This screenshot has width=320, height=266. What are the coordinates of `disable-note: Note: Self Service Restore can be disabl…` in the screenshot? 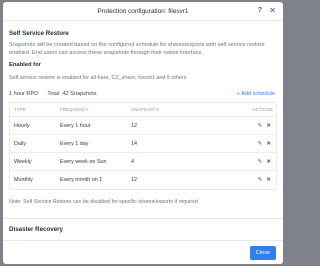 It's located at (104, 202).